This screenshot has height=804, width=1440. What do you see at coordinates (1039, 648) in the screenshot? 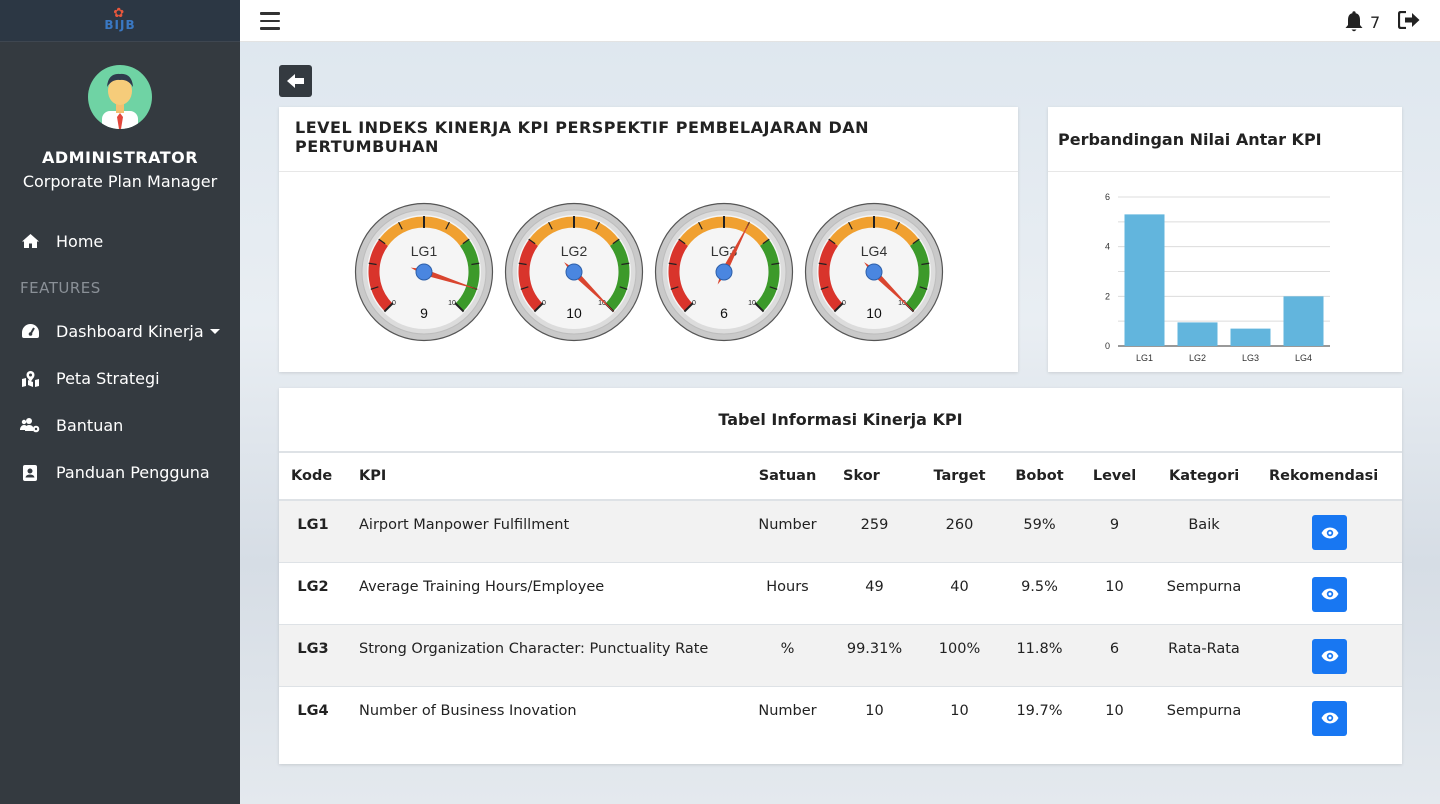
I see `cell-bobot: 11.8%` at bounding box center [1039, 648].